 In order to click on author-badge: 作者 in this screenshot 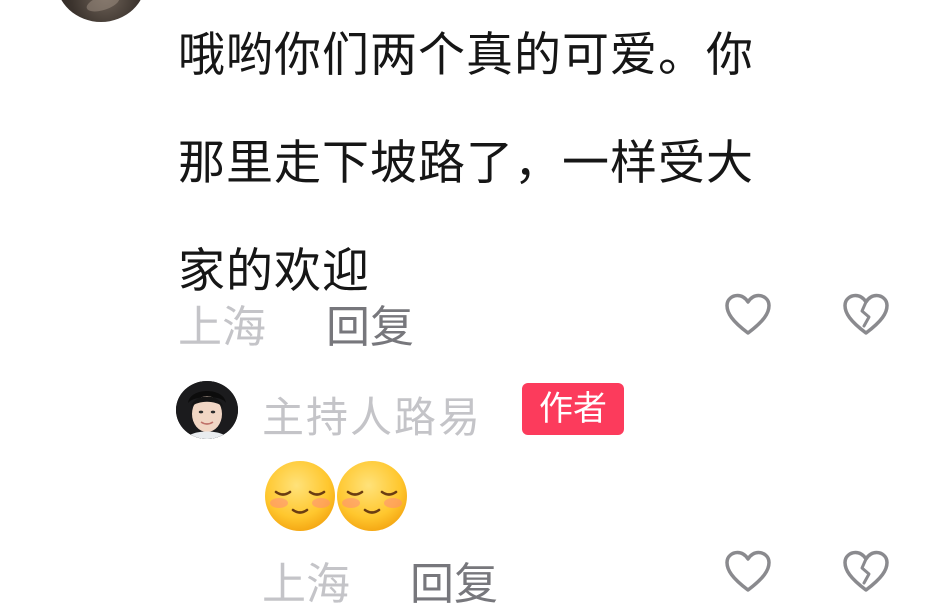, I will do `click(573, 409)`.